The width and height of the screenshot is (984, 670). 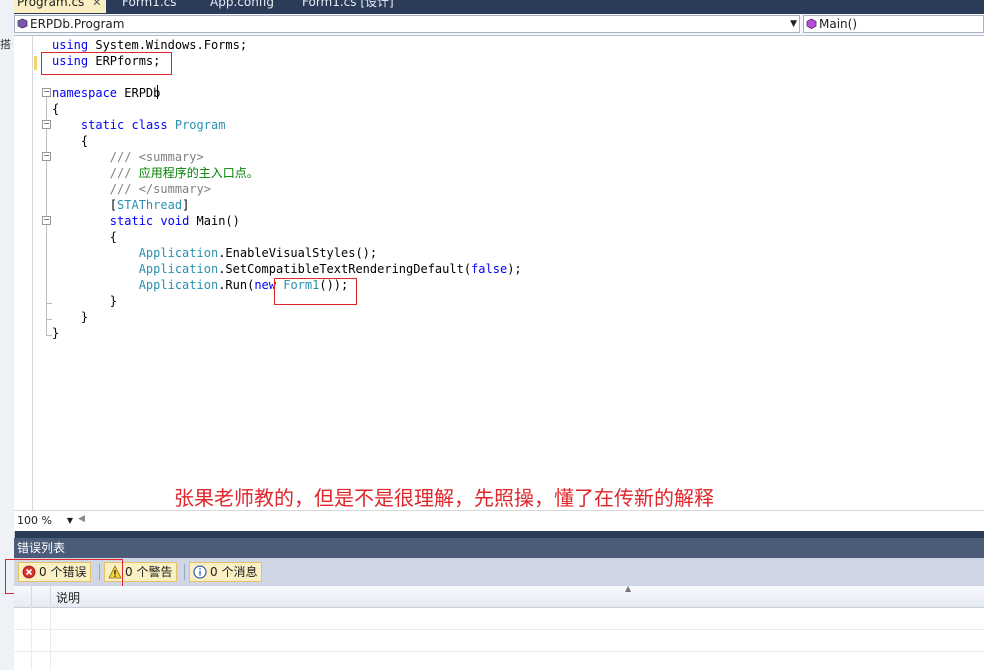 I want to click on code-line: /// 应用程序的主入口点。, so click(x=155, y=173).